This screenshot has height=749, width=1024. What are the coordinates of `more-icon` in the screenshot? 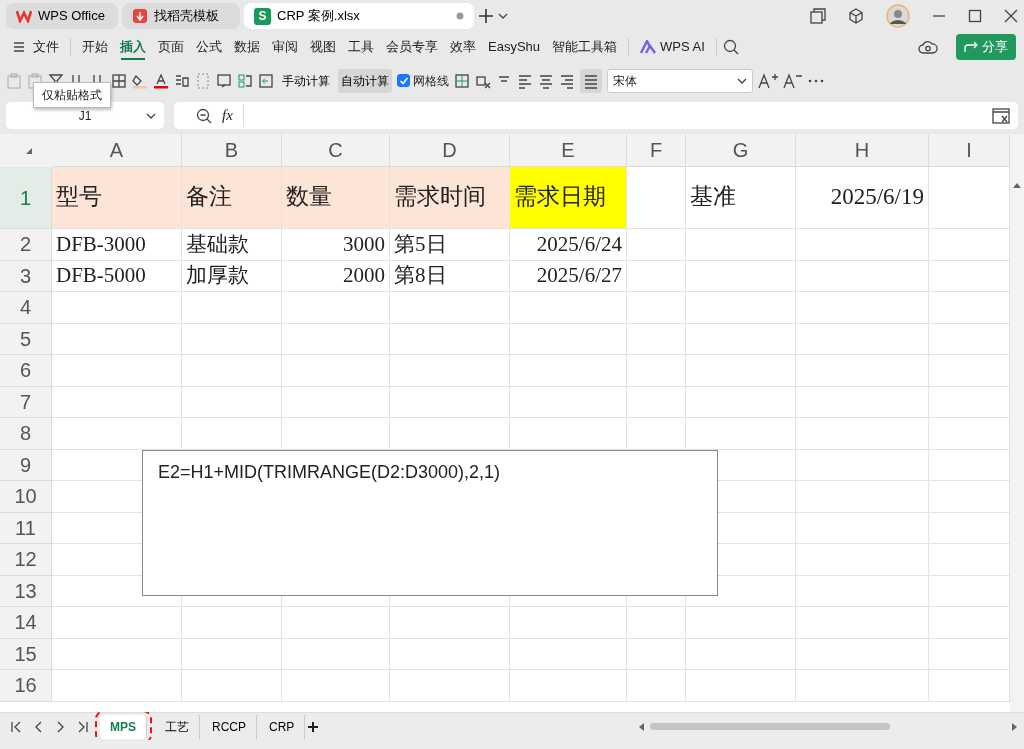 It's located at (816, 80).